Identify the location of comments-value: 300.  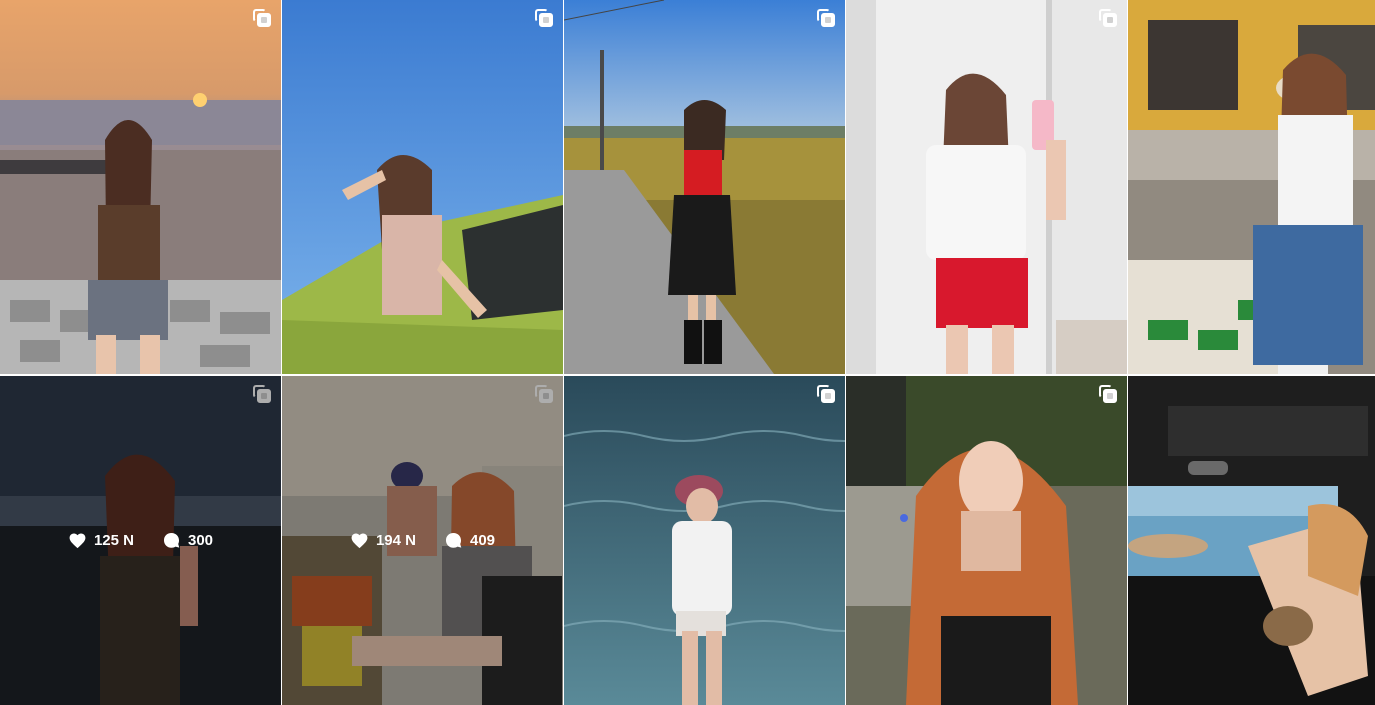
(201, 540).